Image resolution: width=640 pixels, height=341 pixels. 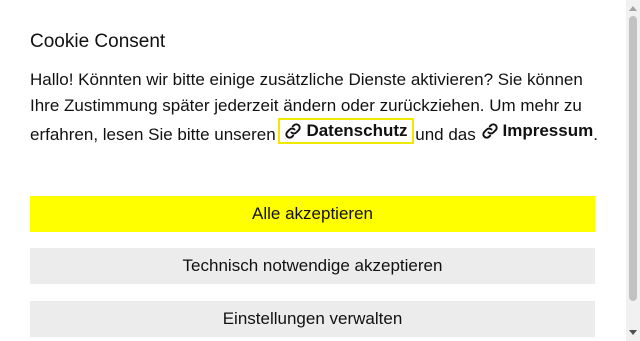 I want to click on privacy-policy-label: Datenschutz, so click(x=357, y=130).